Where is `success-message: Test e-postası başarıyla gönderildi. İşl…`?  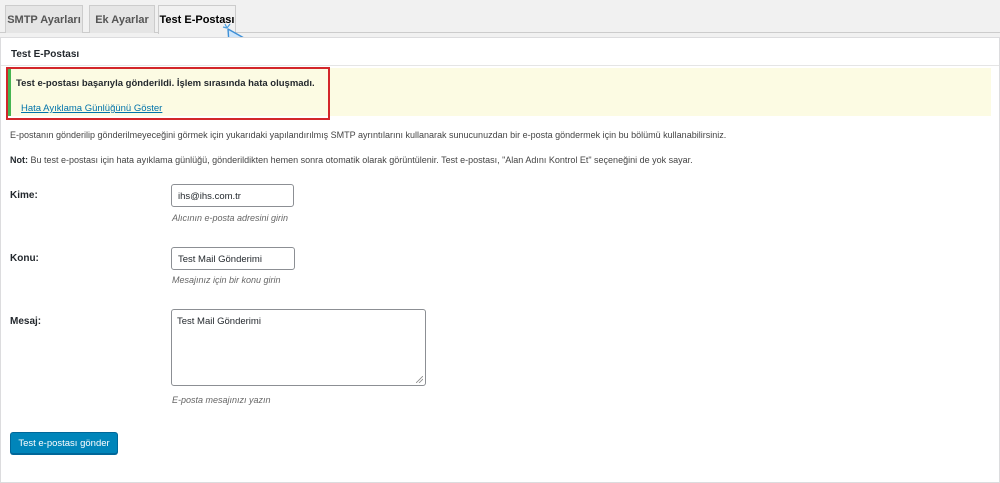
success-message: Test e-postası başarıyla gönderildi. İşl… is located at coordinates (165, 83).